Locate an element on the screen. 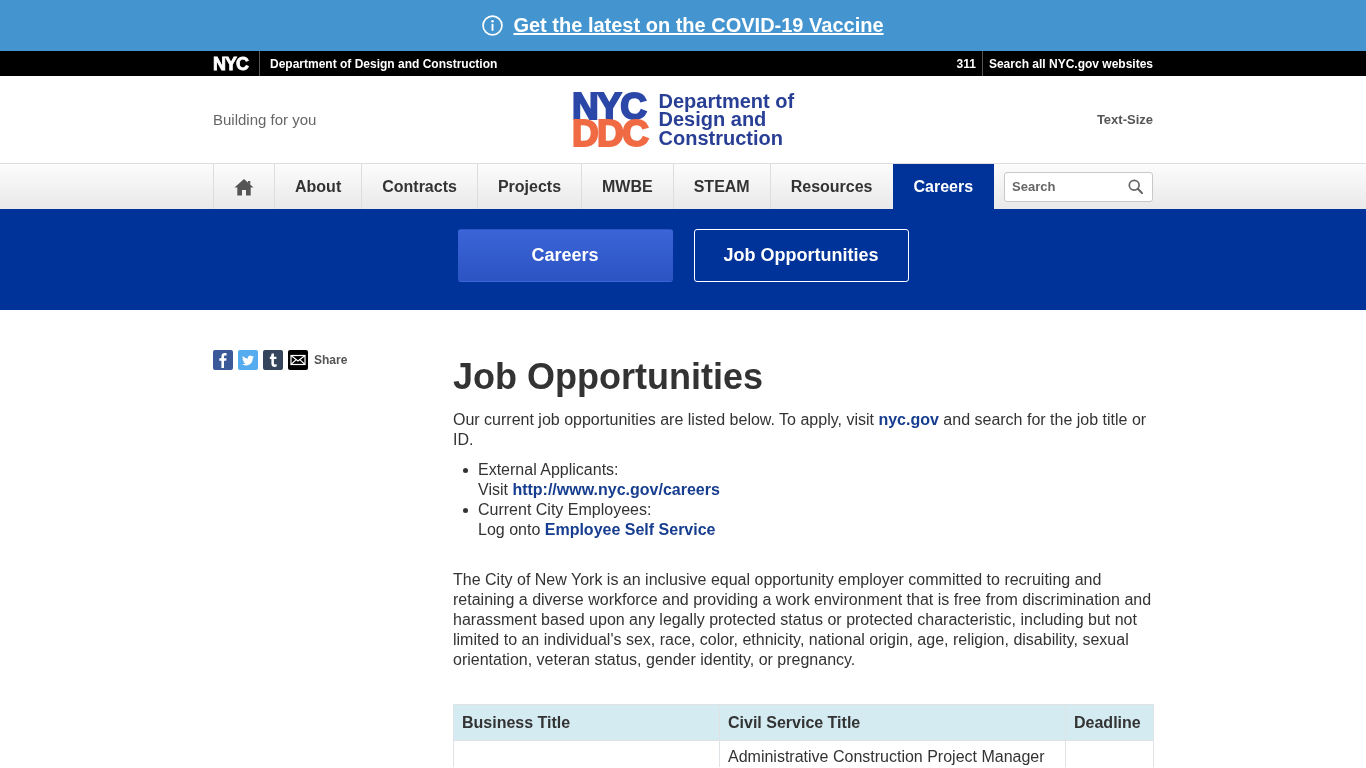  tagline: Building for you is located at coordinates (265, 119).